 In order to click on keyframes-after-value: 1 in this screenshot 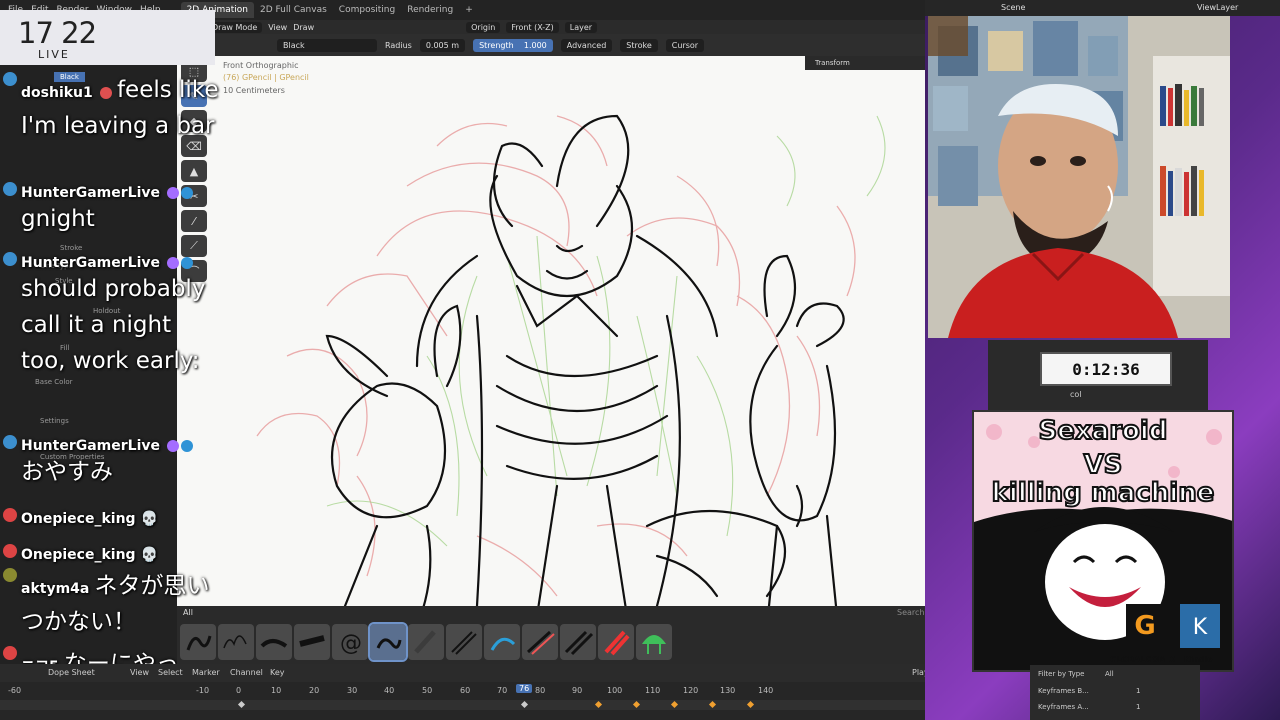, I will do `click(1138, 707)`.